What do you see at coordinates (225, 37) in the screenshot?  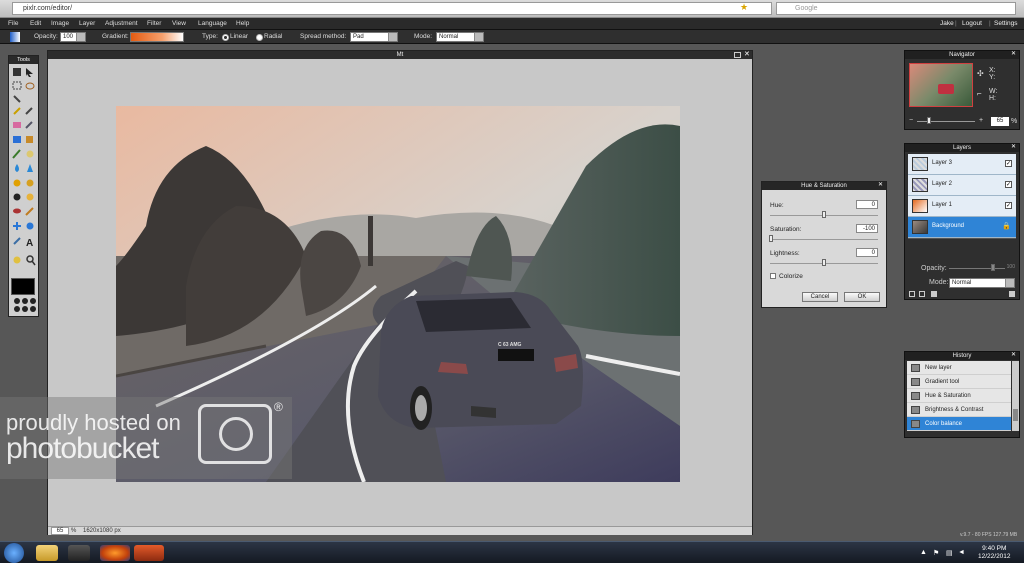 I see `type-linear-radio` at bounding box center [225, 37].